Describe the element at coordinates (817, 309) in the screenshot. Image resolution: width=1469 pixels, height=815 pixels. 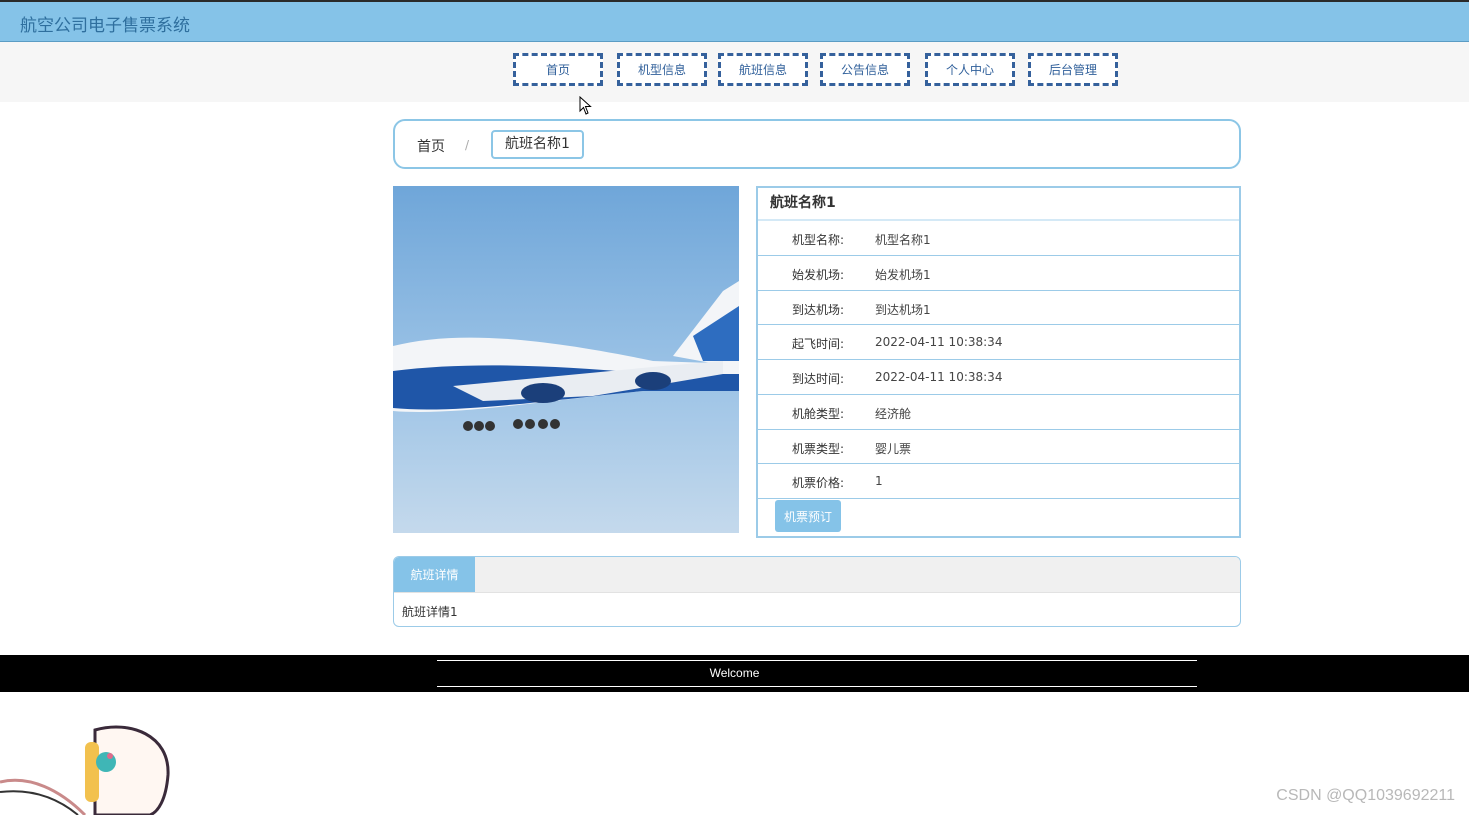
I see `field-label: 到达机场:` at that location.